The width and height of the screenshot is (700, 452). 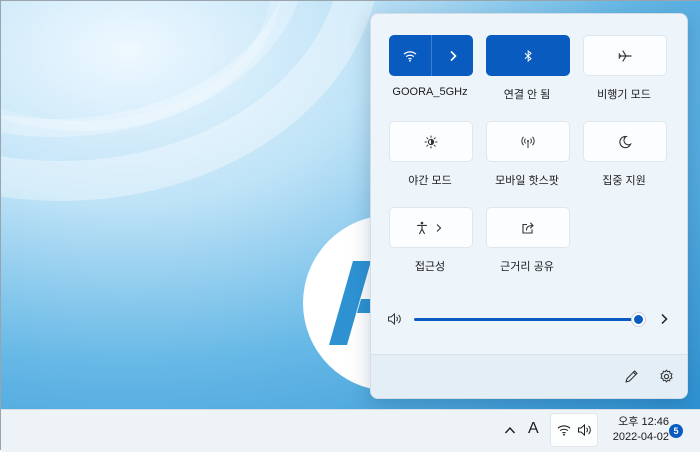 I want to click on hotspot-icon, so click(x=528, y=141).